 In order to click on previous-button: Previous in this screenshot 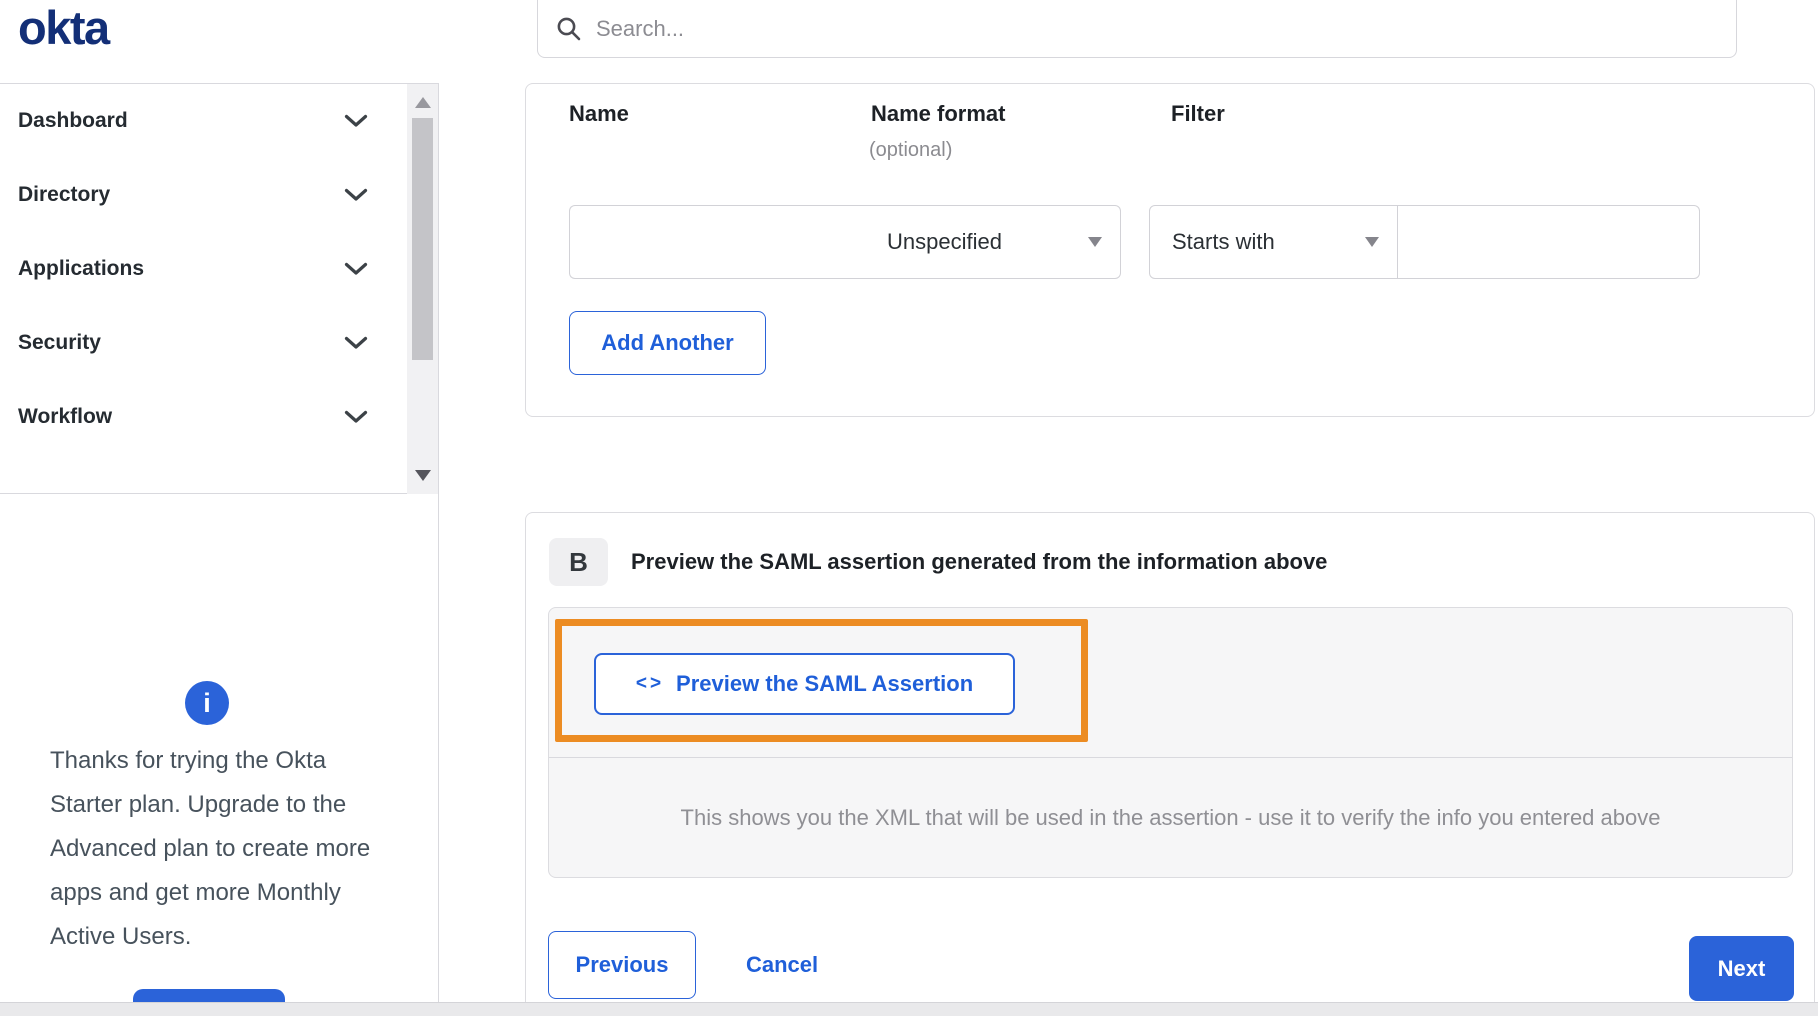, I will do `click(622, 965)`.